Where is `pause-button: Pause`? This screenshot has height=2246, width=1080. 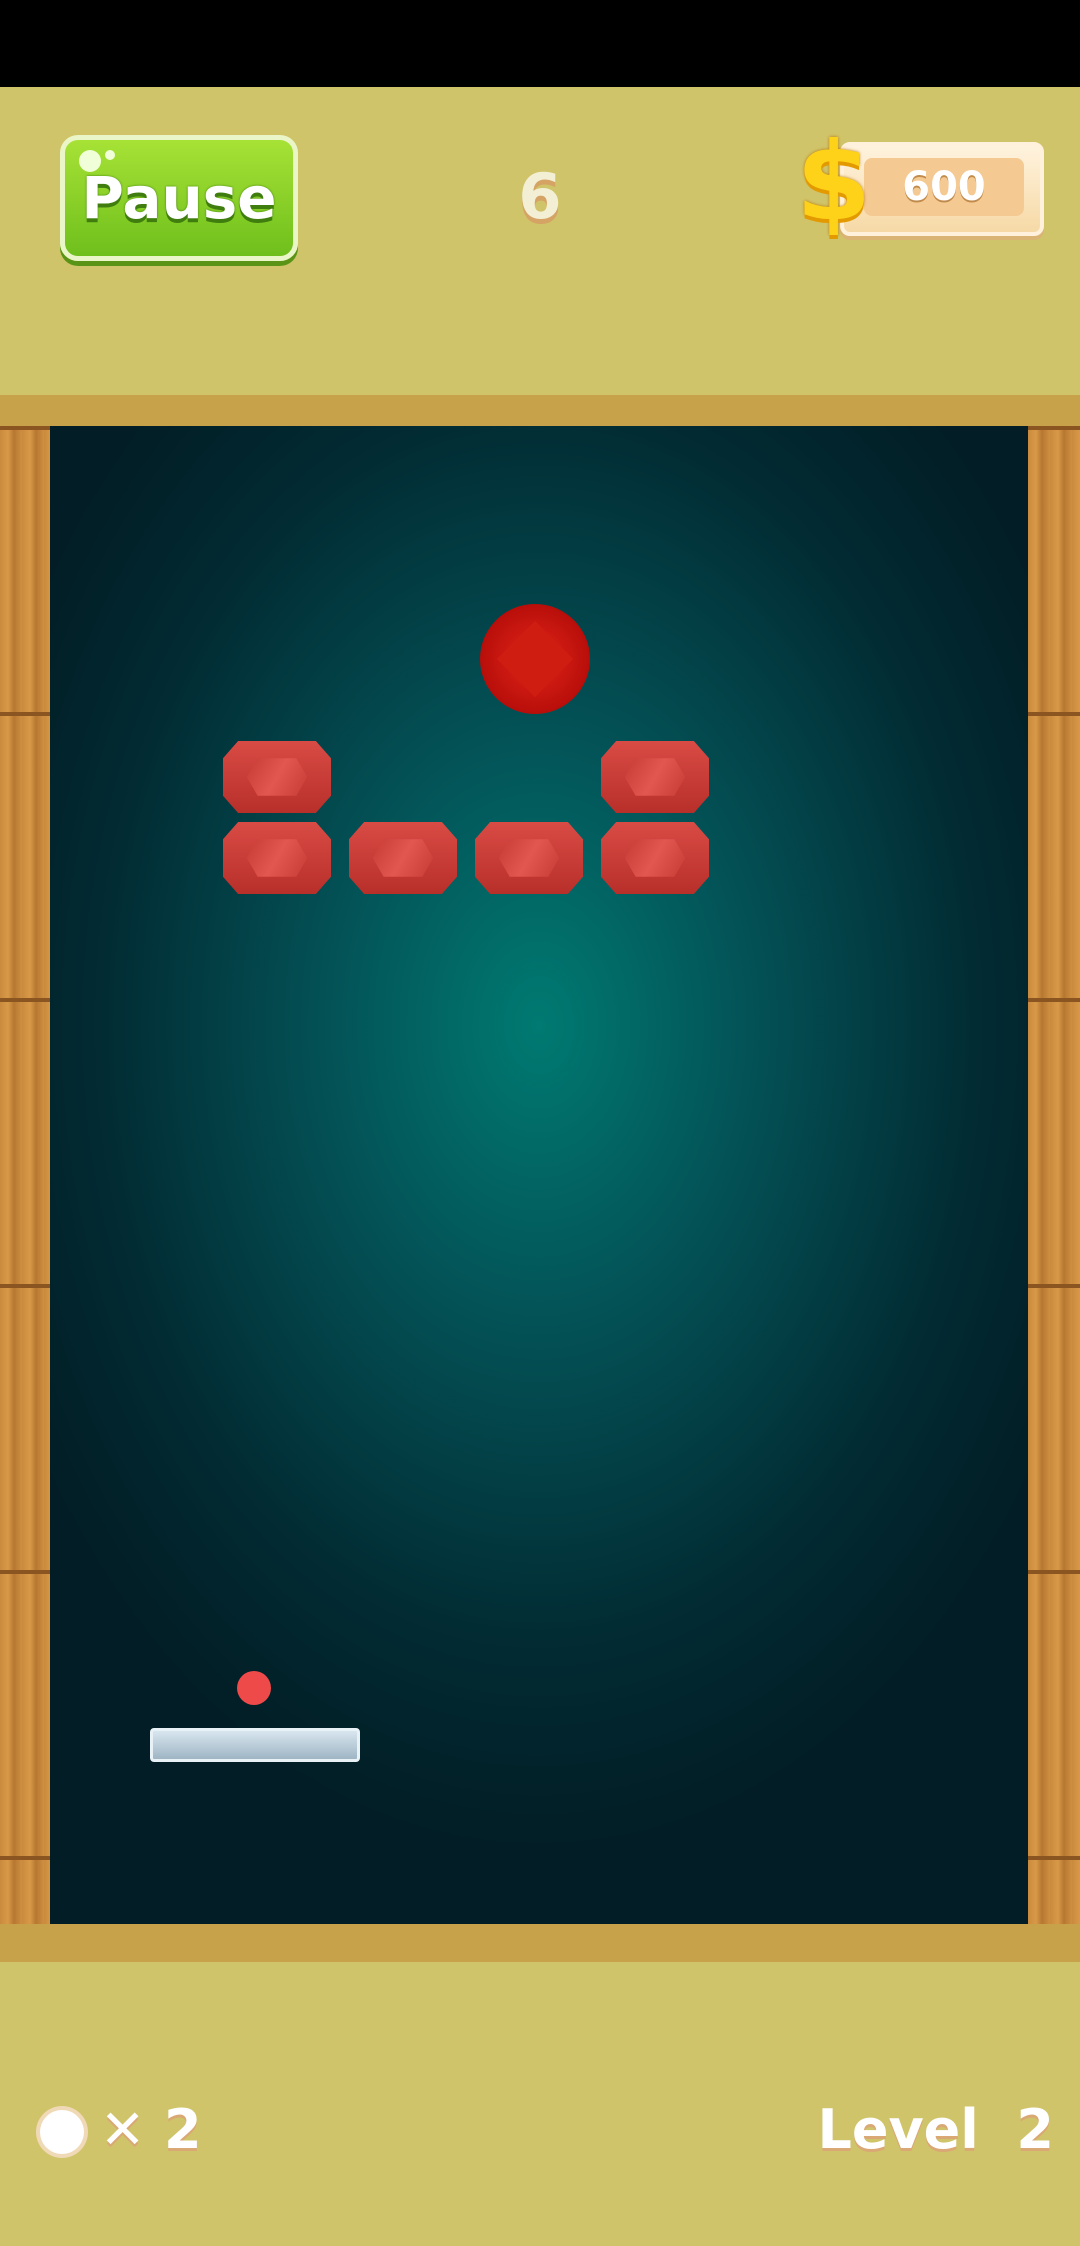
pause-button: Pause is located at coordinates (179, 198).